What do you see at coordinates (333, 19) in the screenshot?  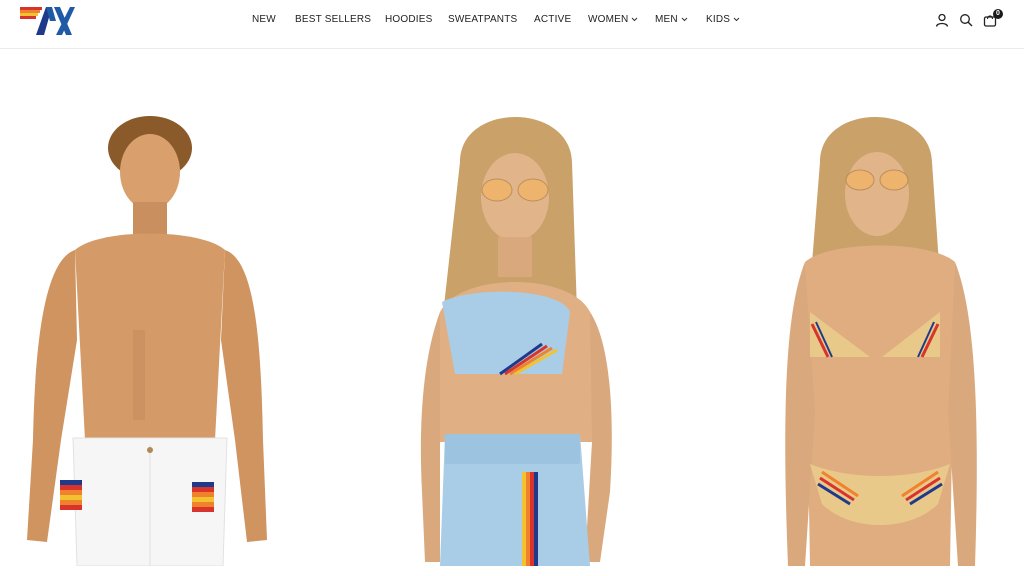 I see `nav-item-best-sellers: BEST SELLERS` at bounding box center [333, 19].